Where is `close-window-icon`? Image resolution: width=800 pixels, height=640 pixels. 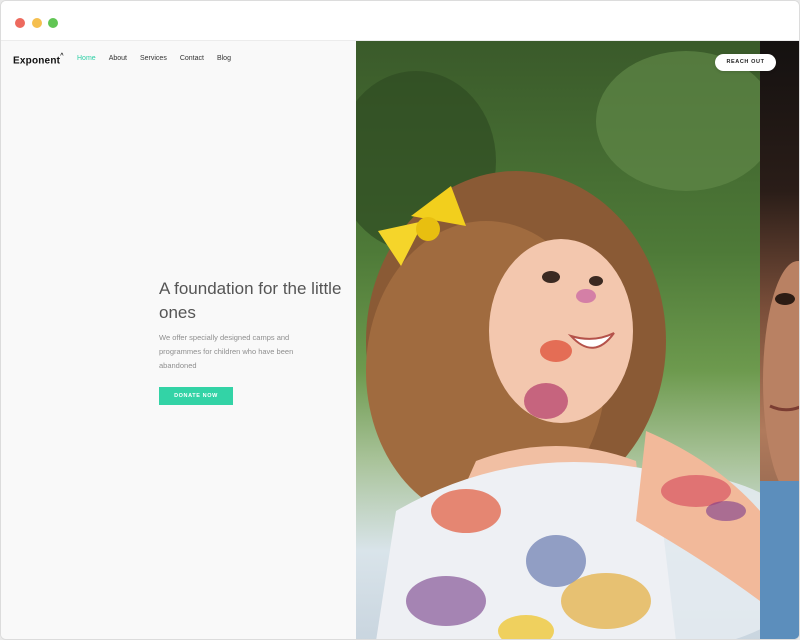
close-window-icon is located at coordinates (20, 23).